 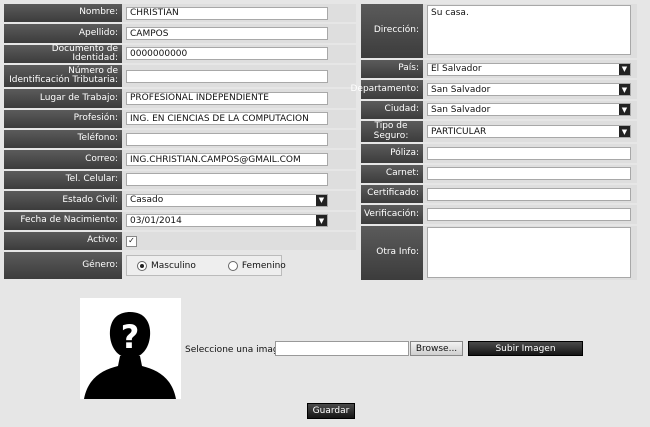 I want to click on label-ciudad: Ciudad:, so click(x=392, y=110).